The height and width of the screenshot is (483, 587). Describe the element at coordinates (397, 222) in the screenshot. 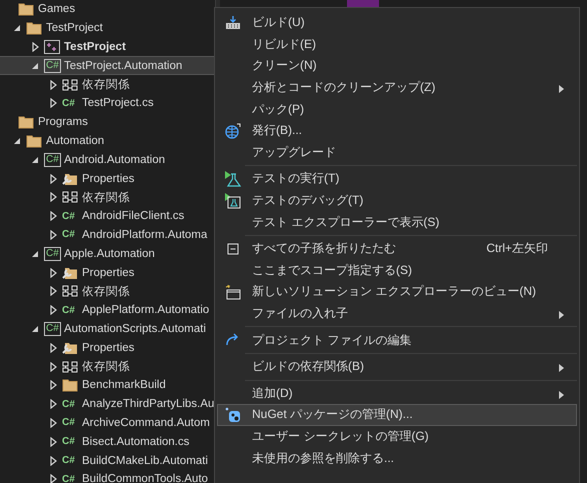

I see `menu-item: テスト エクスプローラーで表示(S)` at that location.